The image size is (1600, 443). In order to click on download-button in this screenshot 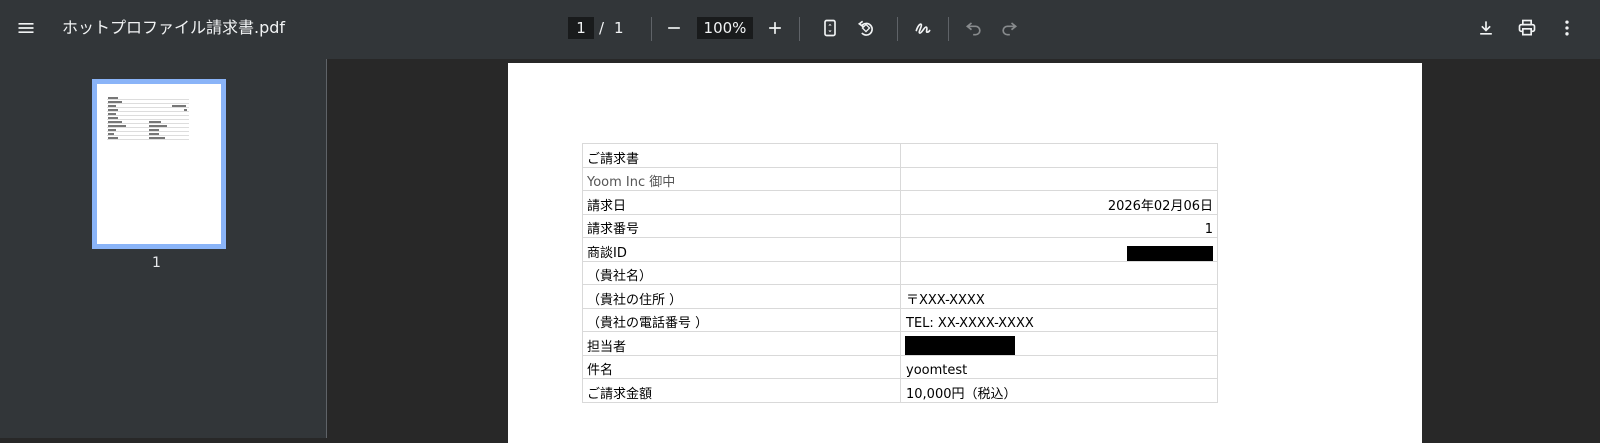, I will do `click(1486, 28)`.